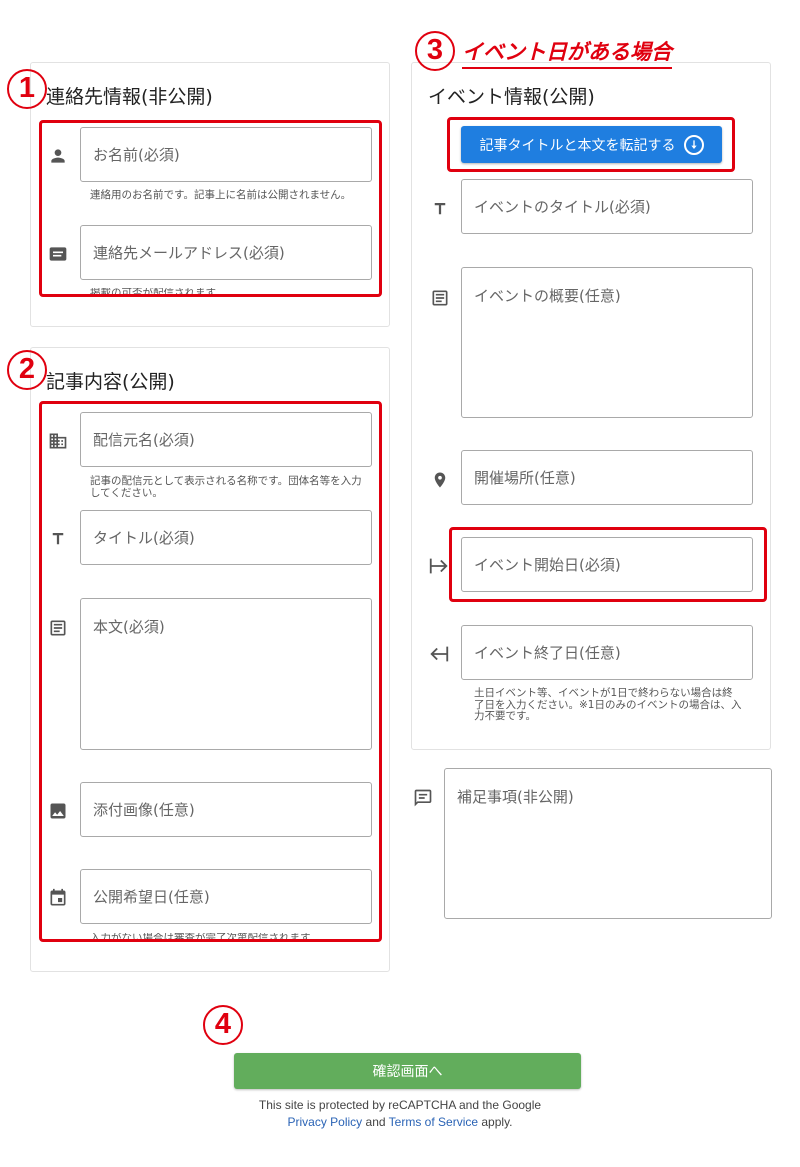  What do you see at coordinates (511, 97) in the screenshot?
I see `event-title: イベント情報(公開)` at bounding box center [511, 97].